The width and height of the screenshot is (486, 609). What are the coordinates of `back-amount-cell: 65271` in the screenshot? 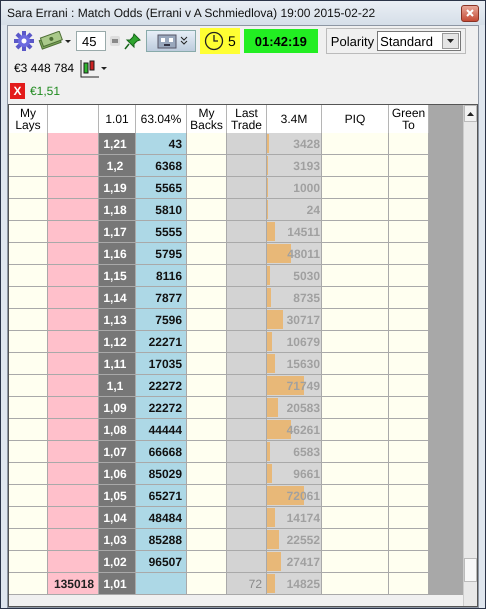 It's located at (161, 496).